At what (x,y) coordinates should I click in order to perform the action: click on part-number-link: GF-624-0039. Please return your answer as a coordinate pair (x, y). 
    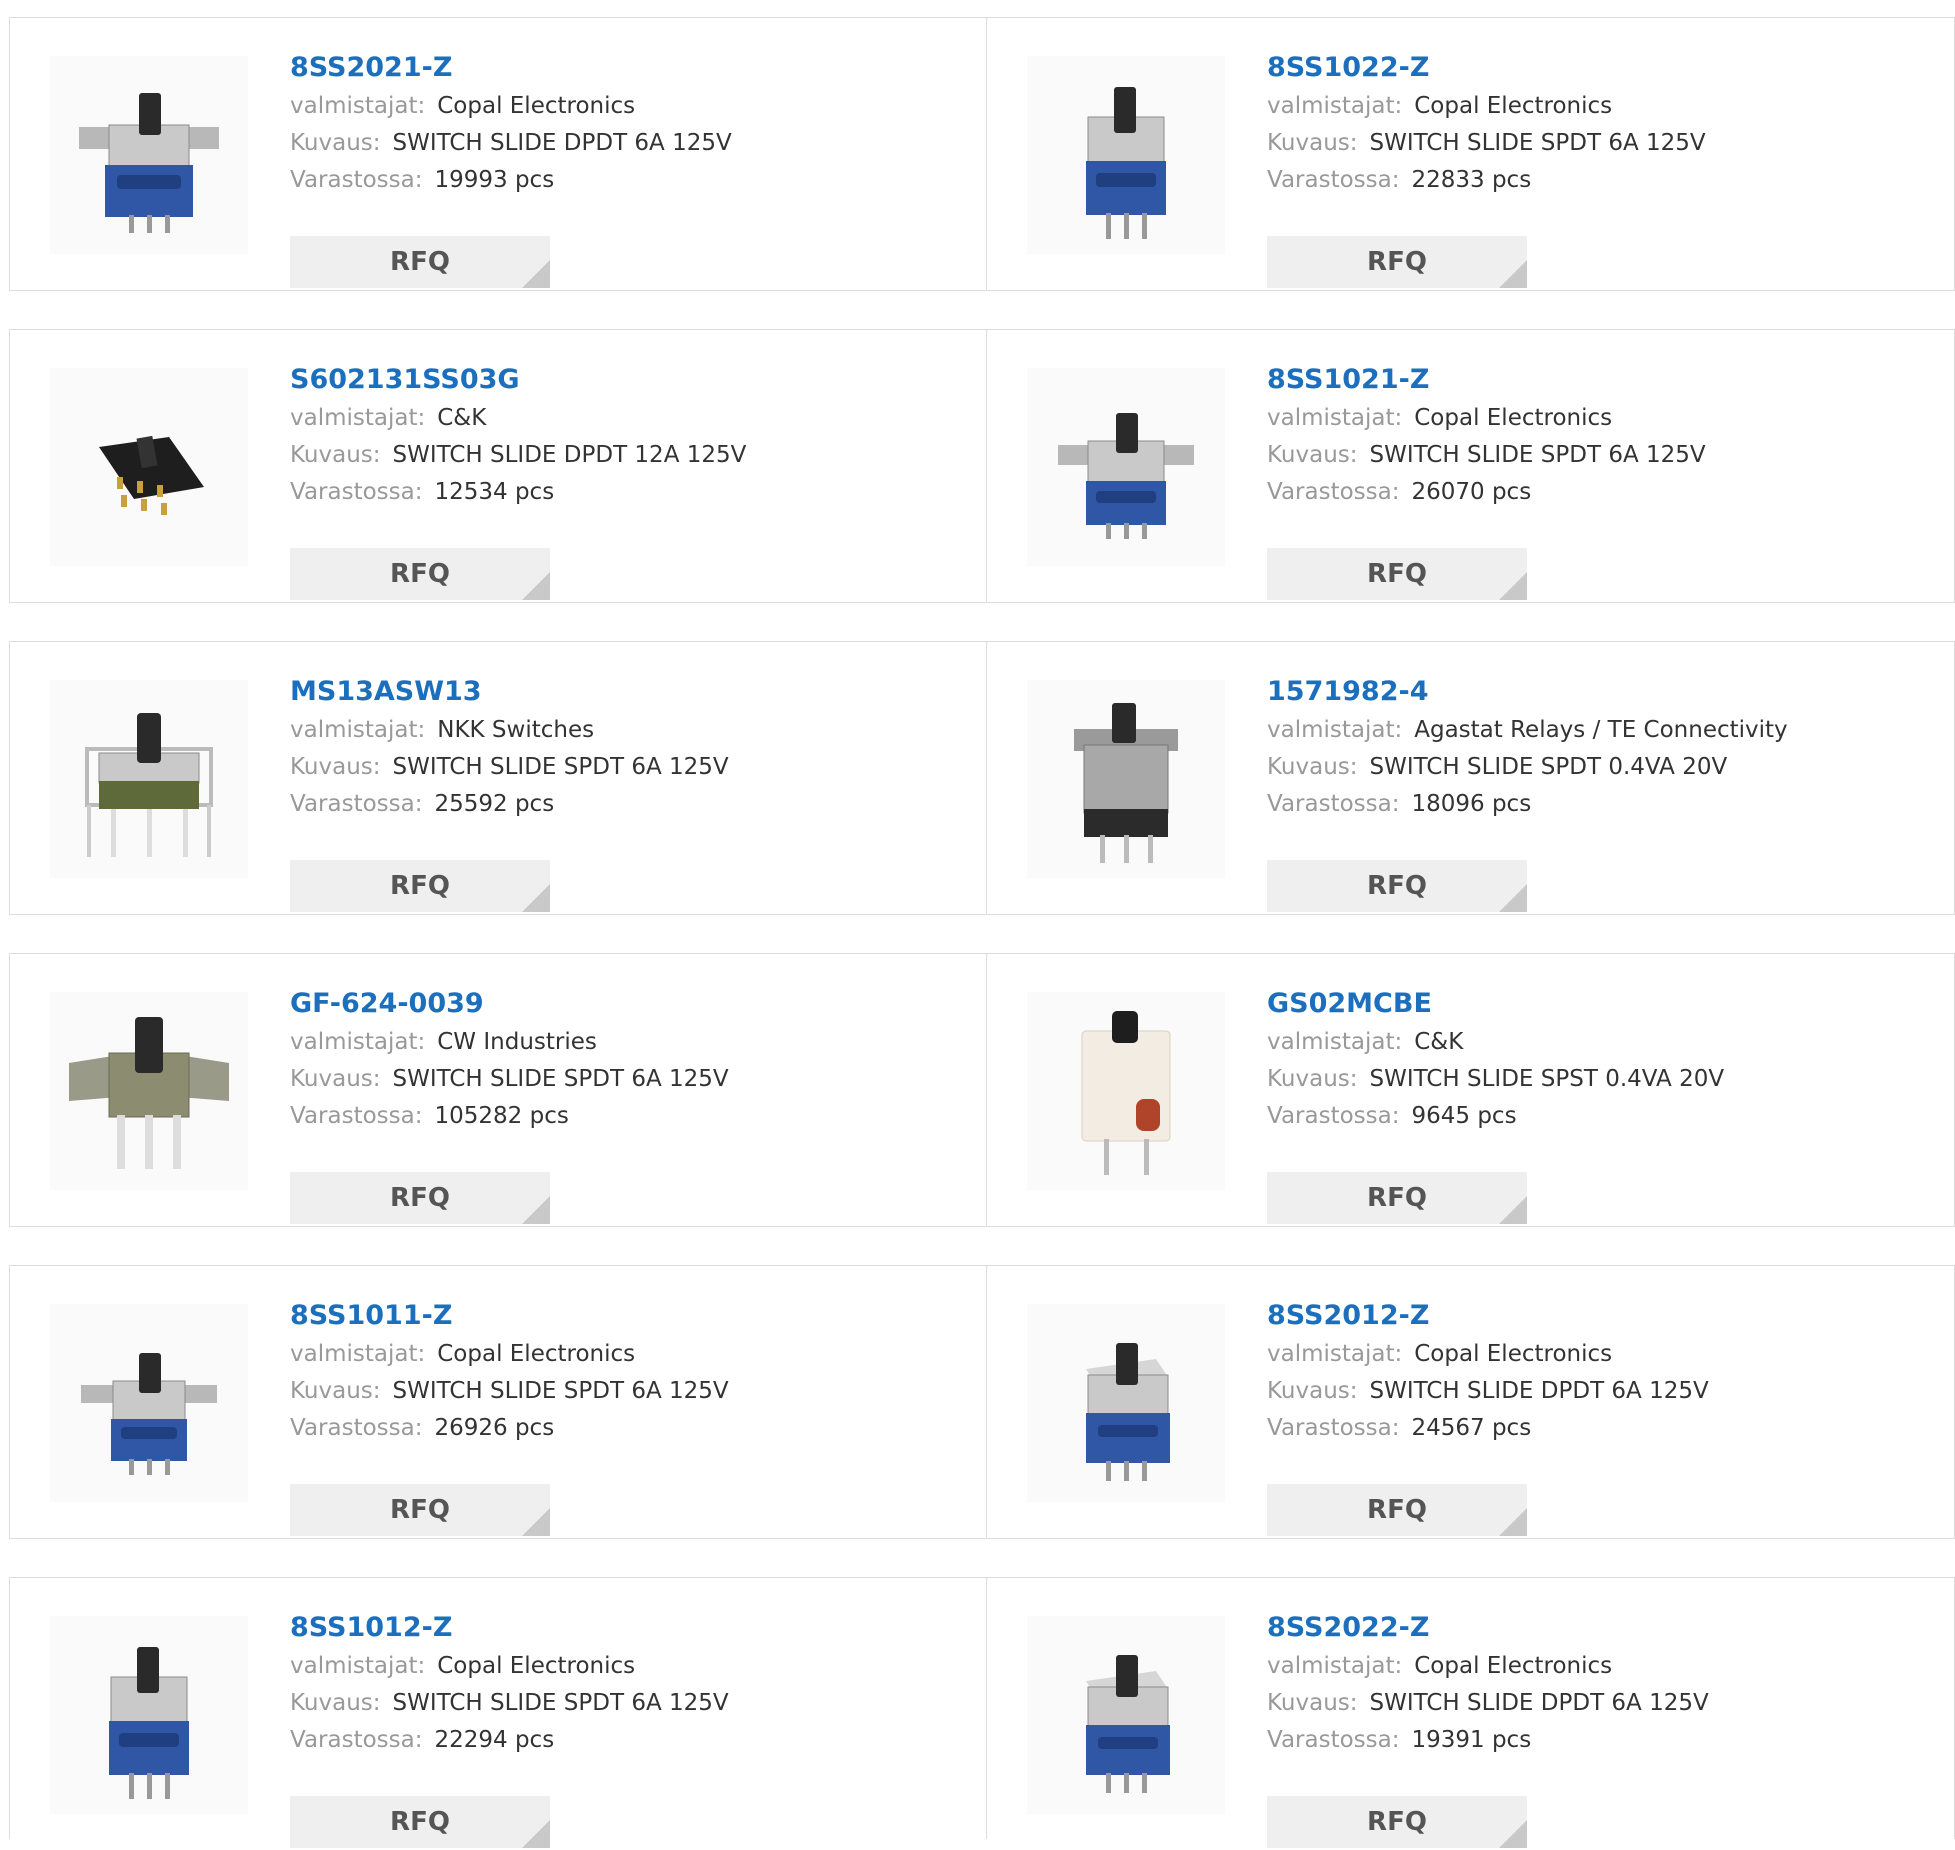
    Looking at the image, I should click on (633, 1004).